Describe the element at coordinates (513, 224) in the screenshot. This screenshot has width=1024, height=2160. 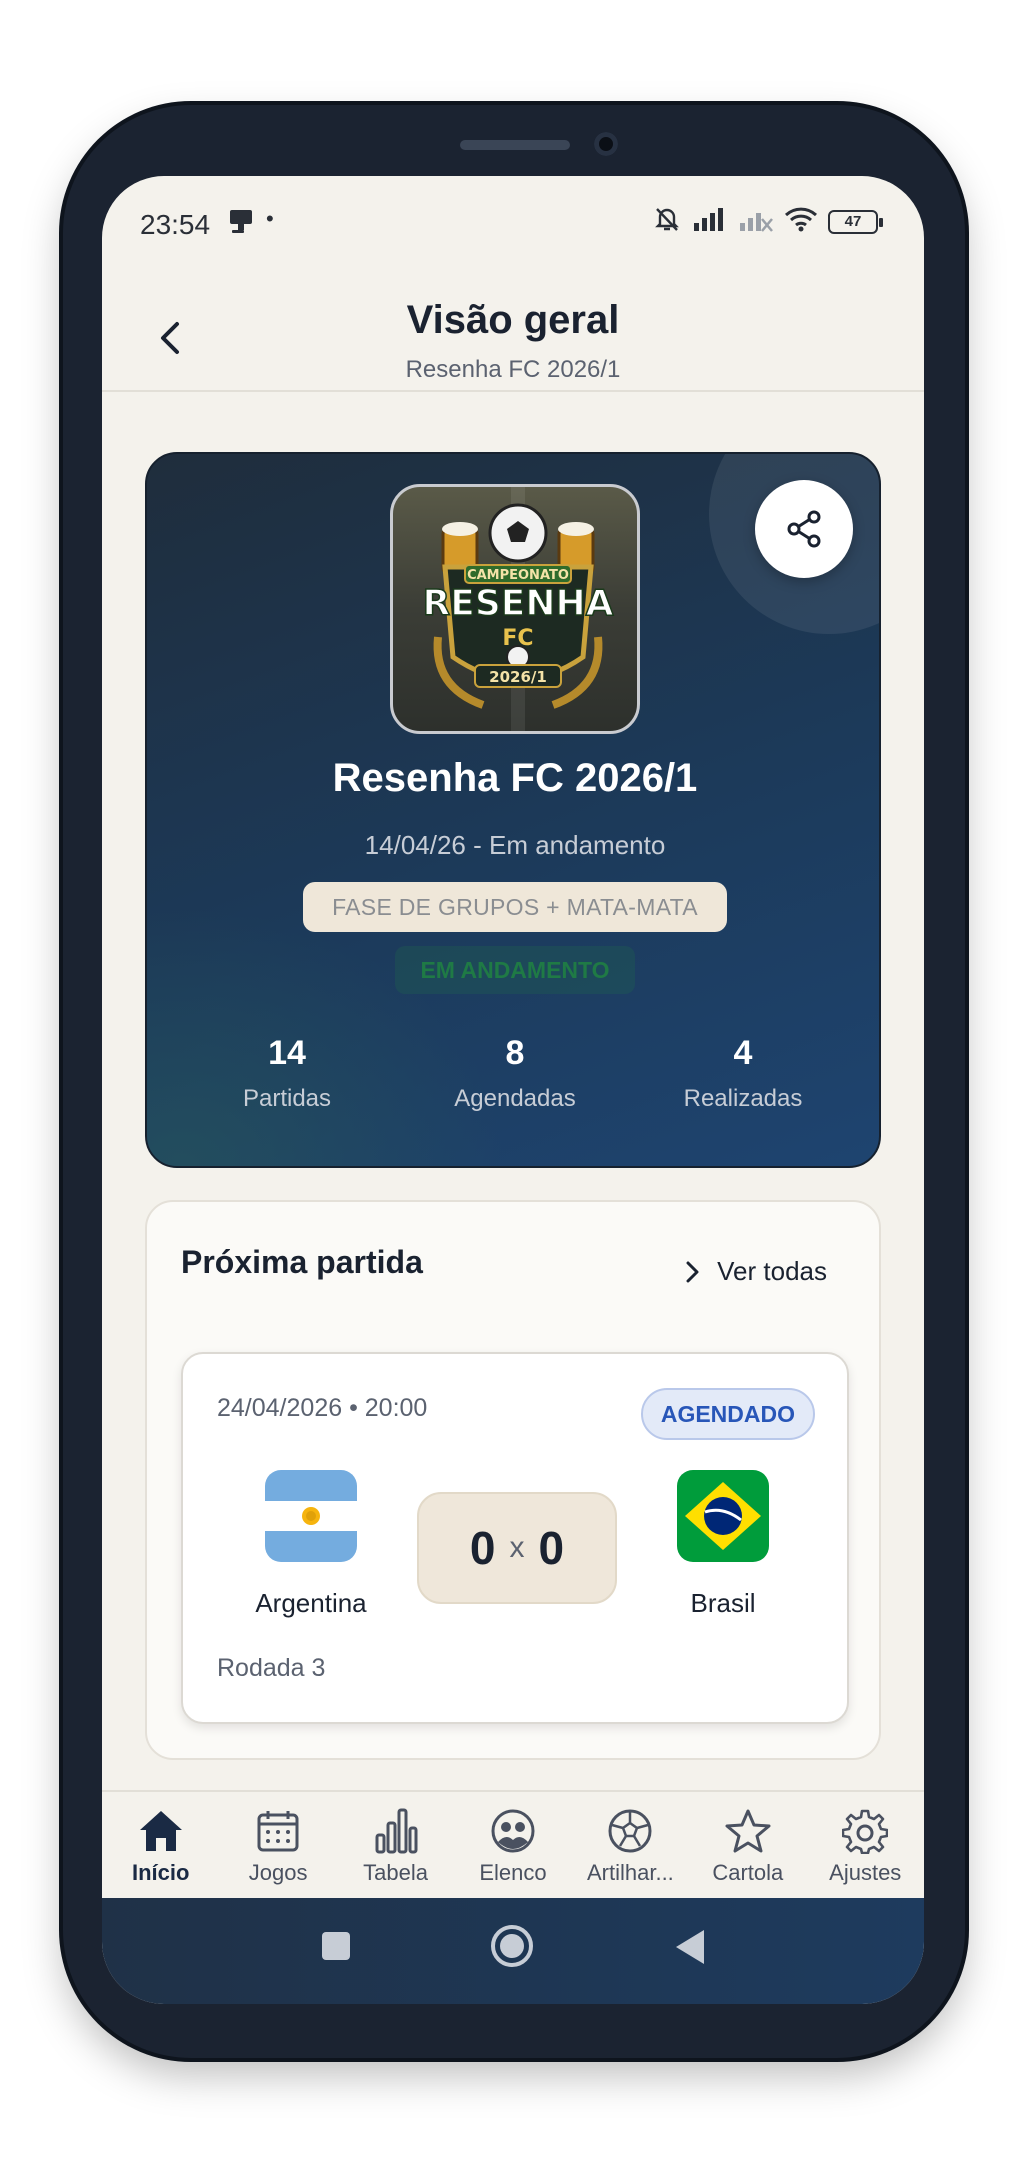
I see `status-bar: 23:54 • 47` at that location.